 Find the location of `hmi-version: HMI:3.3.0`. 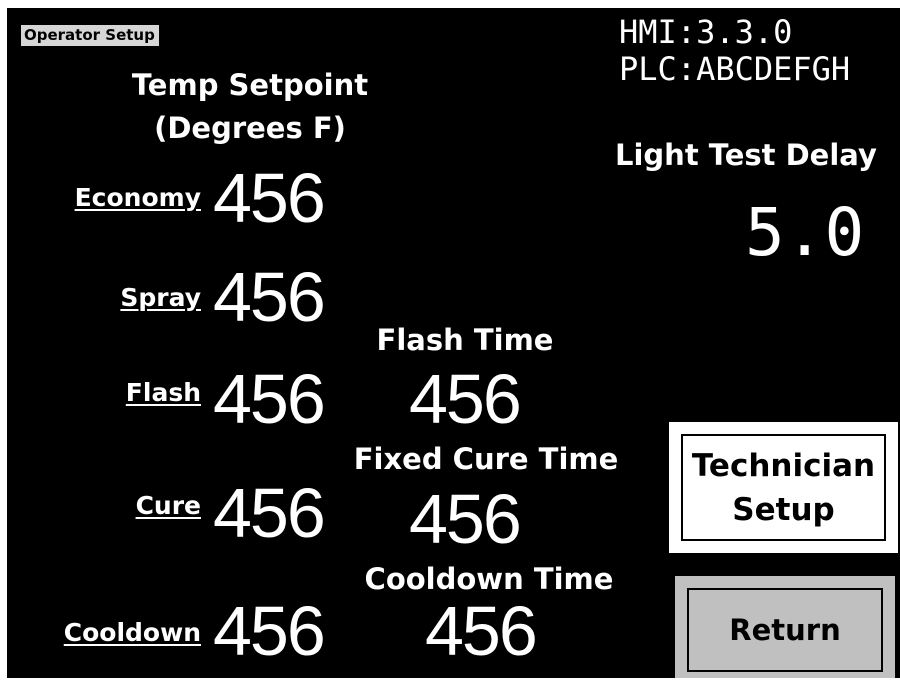

hmi-version: HMI:3.3.0 is located at coordinates (706, 32).